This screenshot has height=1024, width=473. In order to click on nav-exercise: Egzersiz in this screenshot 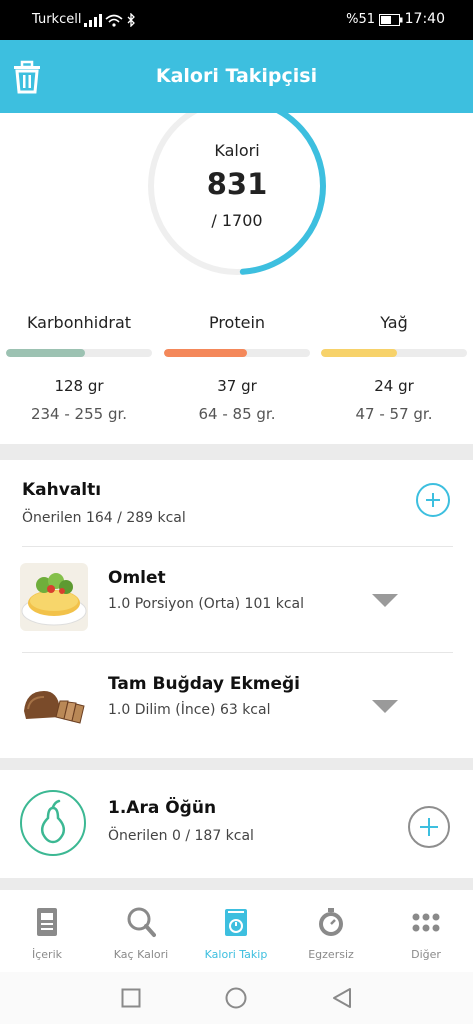, I will do `click(331, 931)`.